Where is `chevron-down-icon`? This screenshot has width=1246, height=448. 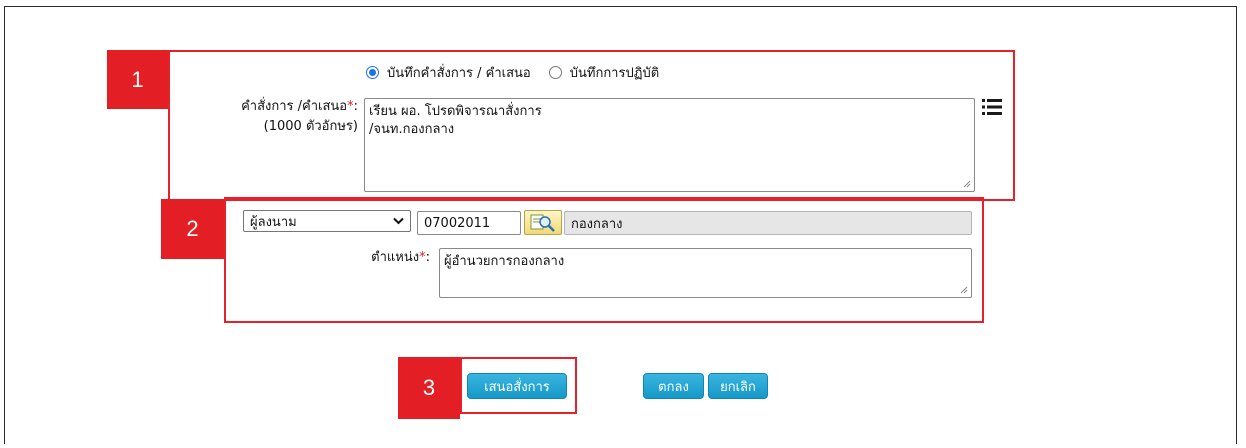
chevron-down-icon is located at coordinates (398, 221).